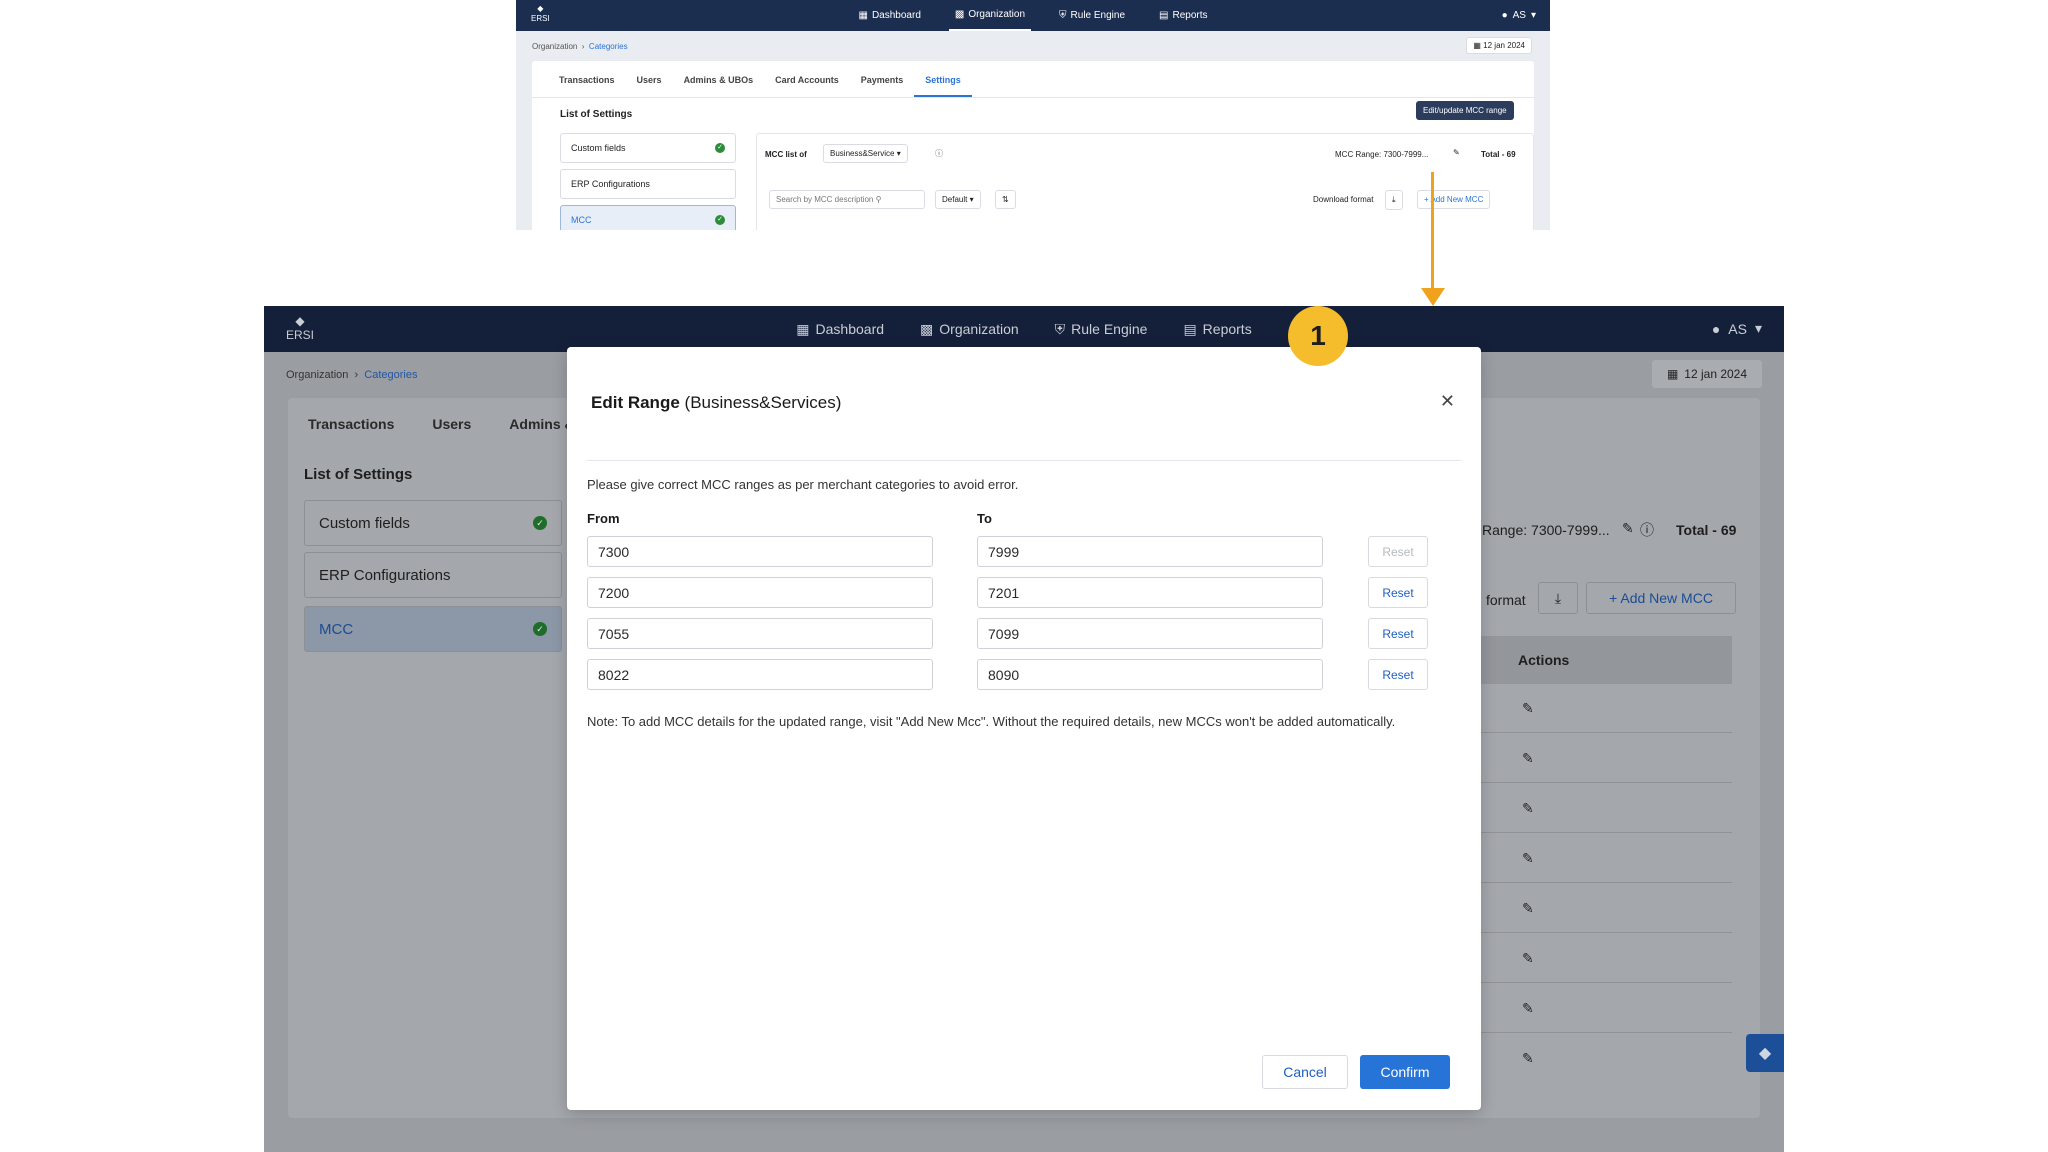 This screenshot has height=1152, width=2048. I want to click on to-input-3: 7099, so click(1150, 633).